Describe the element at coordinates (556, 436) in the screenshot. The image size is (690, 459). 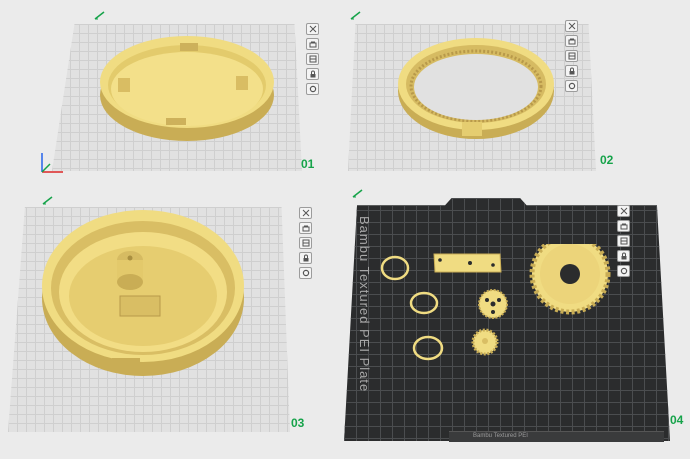
I see `plate-status-strip: Bambu Textured PEI` at that location.